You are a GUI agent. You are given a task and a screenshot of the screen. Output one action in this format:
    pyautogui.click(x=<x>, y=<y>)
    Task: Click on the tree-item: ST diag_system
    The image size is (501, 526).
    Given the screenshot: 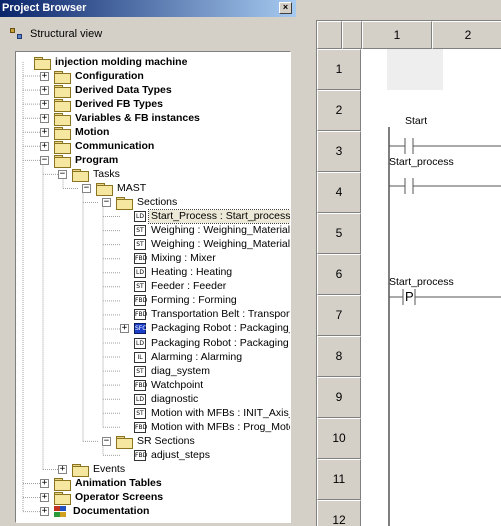 What is the action you would take?
    pyautogui.click(x=173, y=371)
    